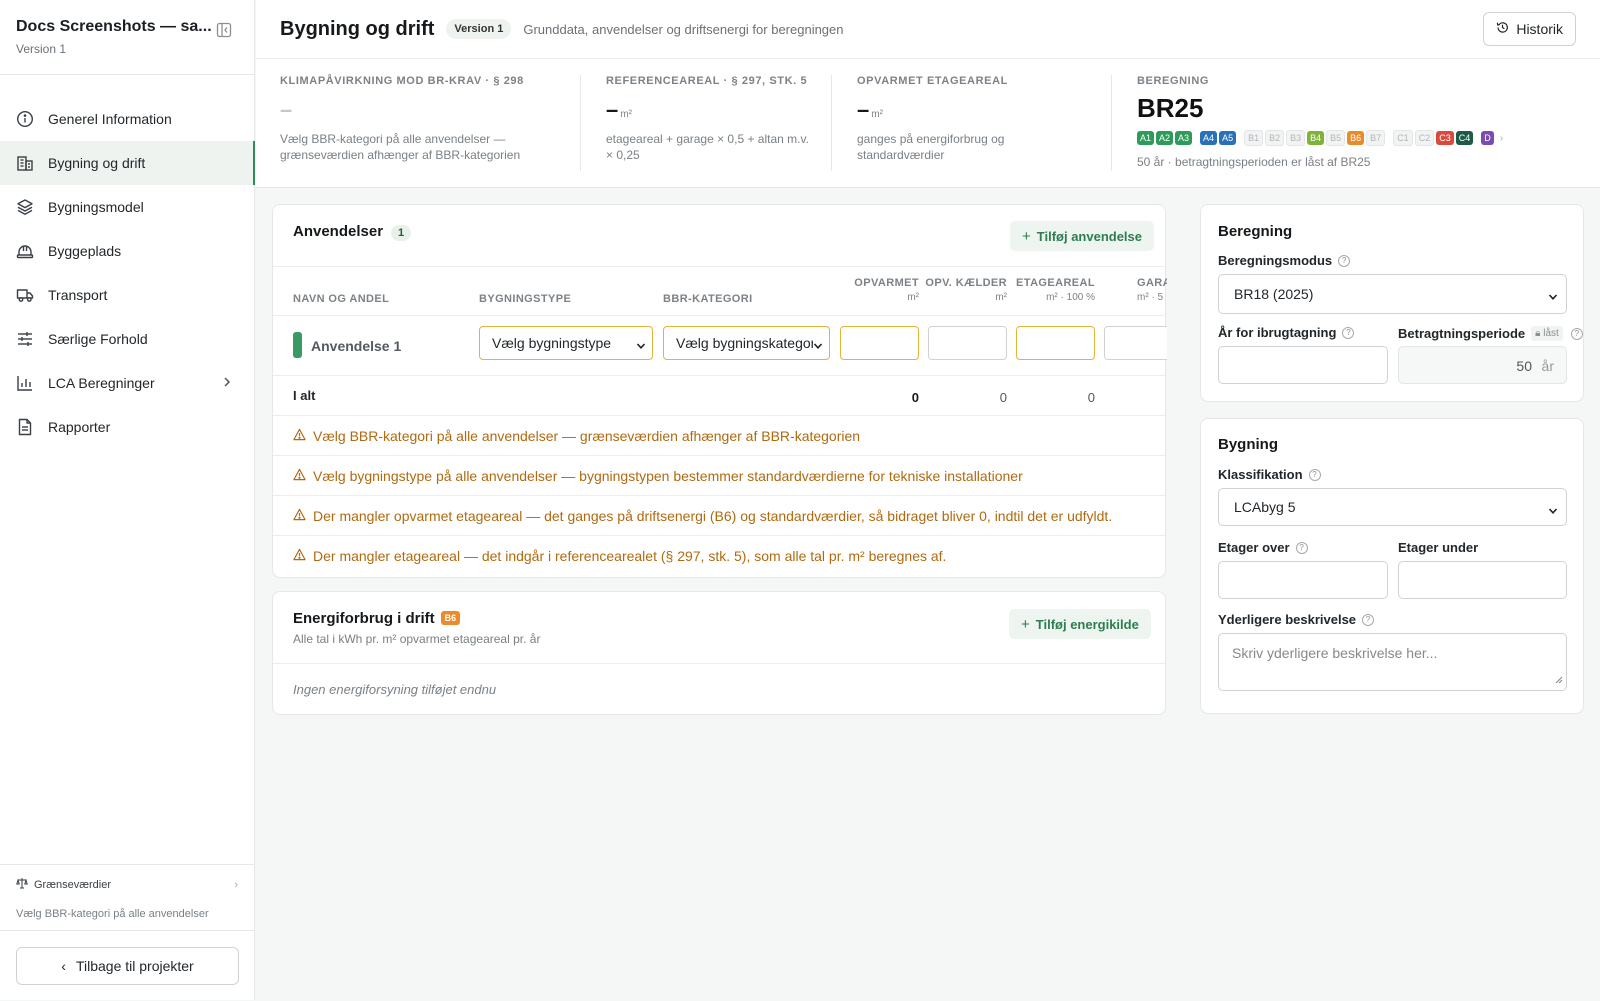 This screenshot has width=1600, height=1001. What do you see at coordinates (393, 139) in the screenshot?
I see `stat-text: Vælg BBR-kategori på alle anvendelser —` at bounding box center [393, 139].